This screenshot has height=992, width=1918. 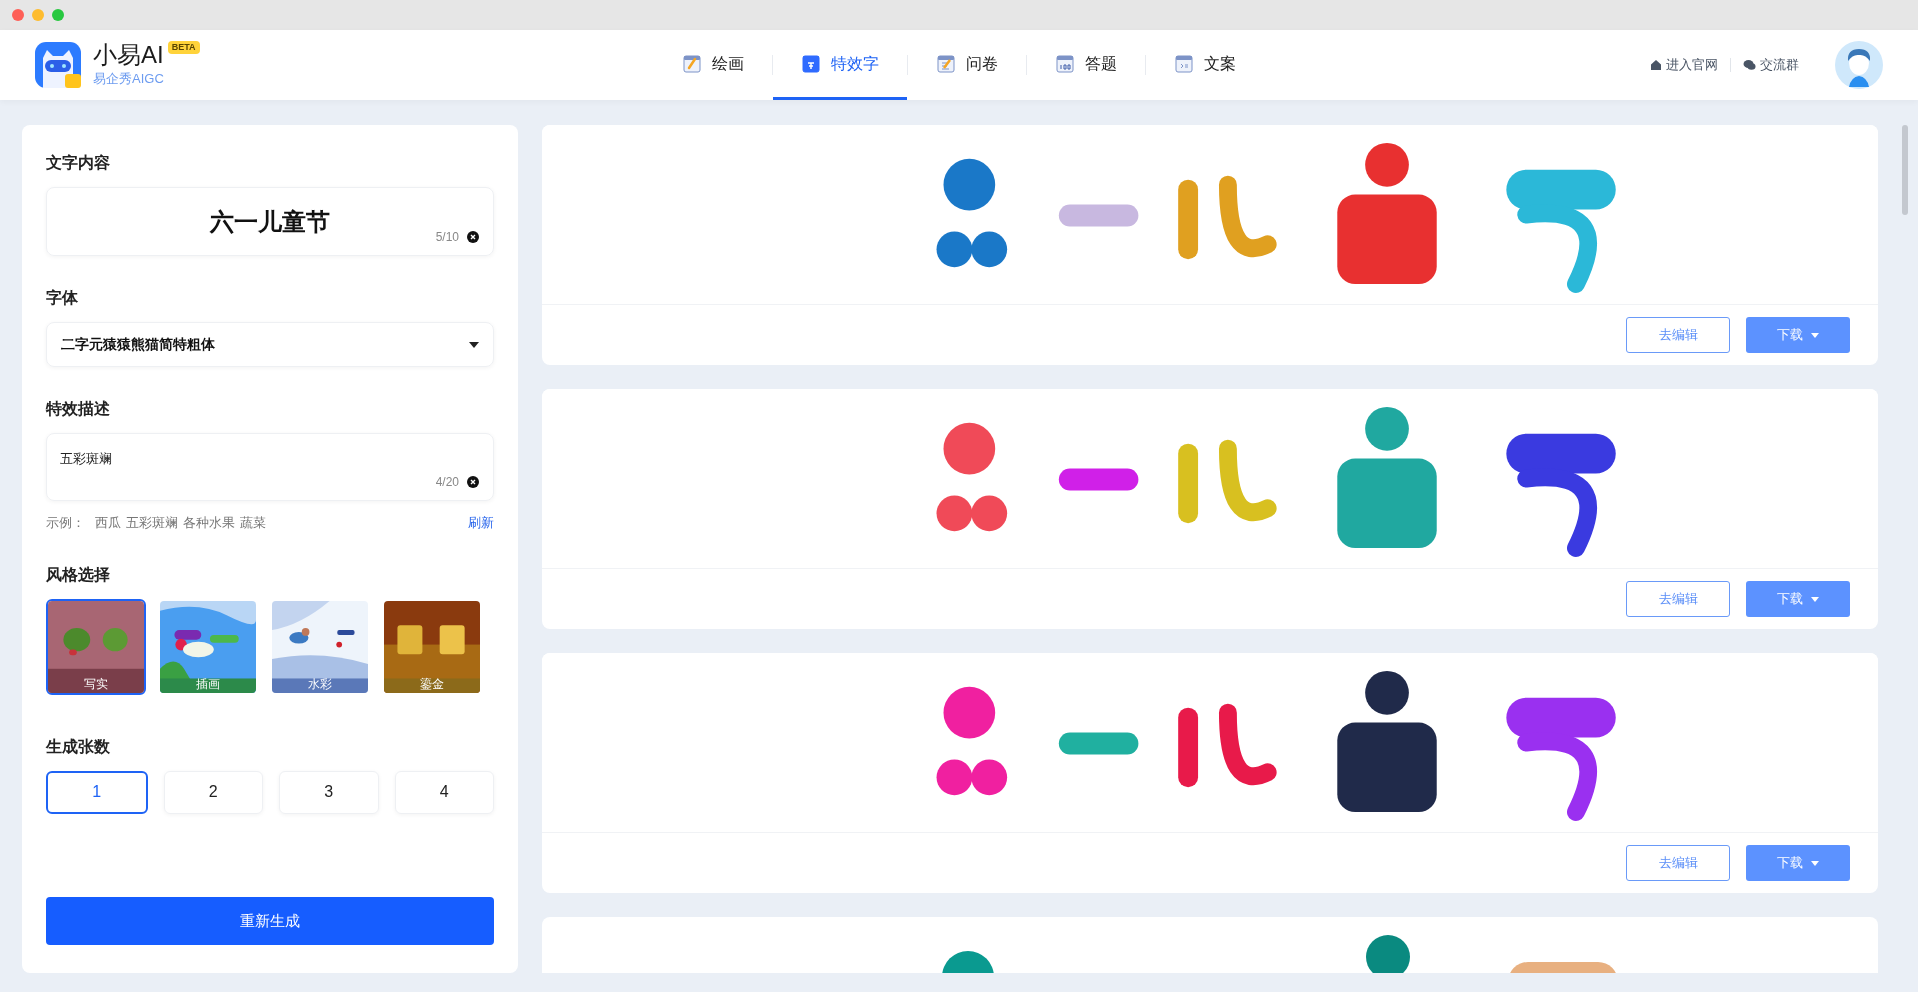 I want to click on input-value: 六一儿童节, so click(x=270, y=221).